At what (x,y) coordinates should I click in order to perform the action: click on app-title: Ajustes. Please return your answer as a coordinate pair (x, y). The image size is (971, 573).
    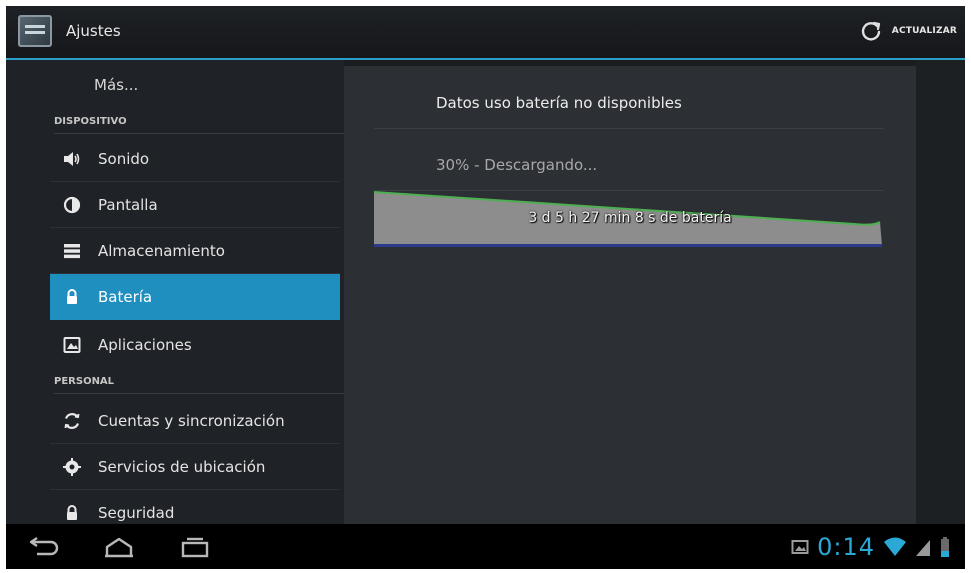
    Looking at the image, I should click on (93, 31).